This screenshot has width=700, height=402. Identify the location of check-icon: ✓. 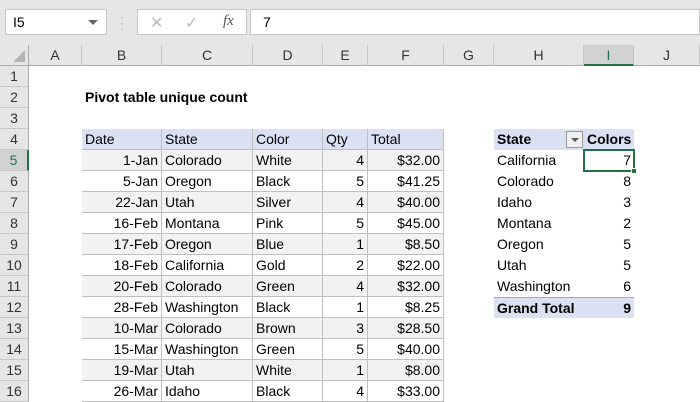
(191, 23).